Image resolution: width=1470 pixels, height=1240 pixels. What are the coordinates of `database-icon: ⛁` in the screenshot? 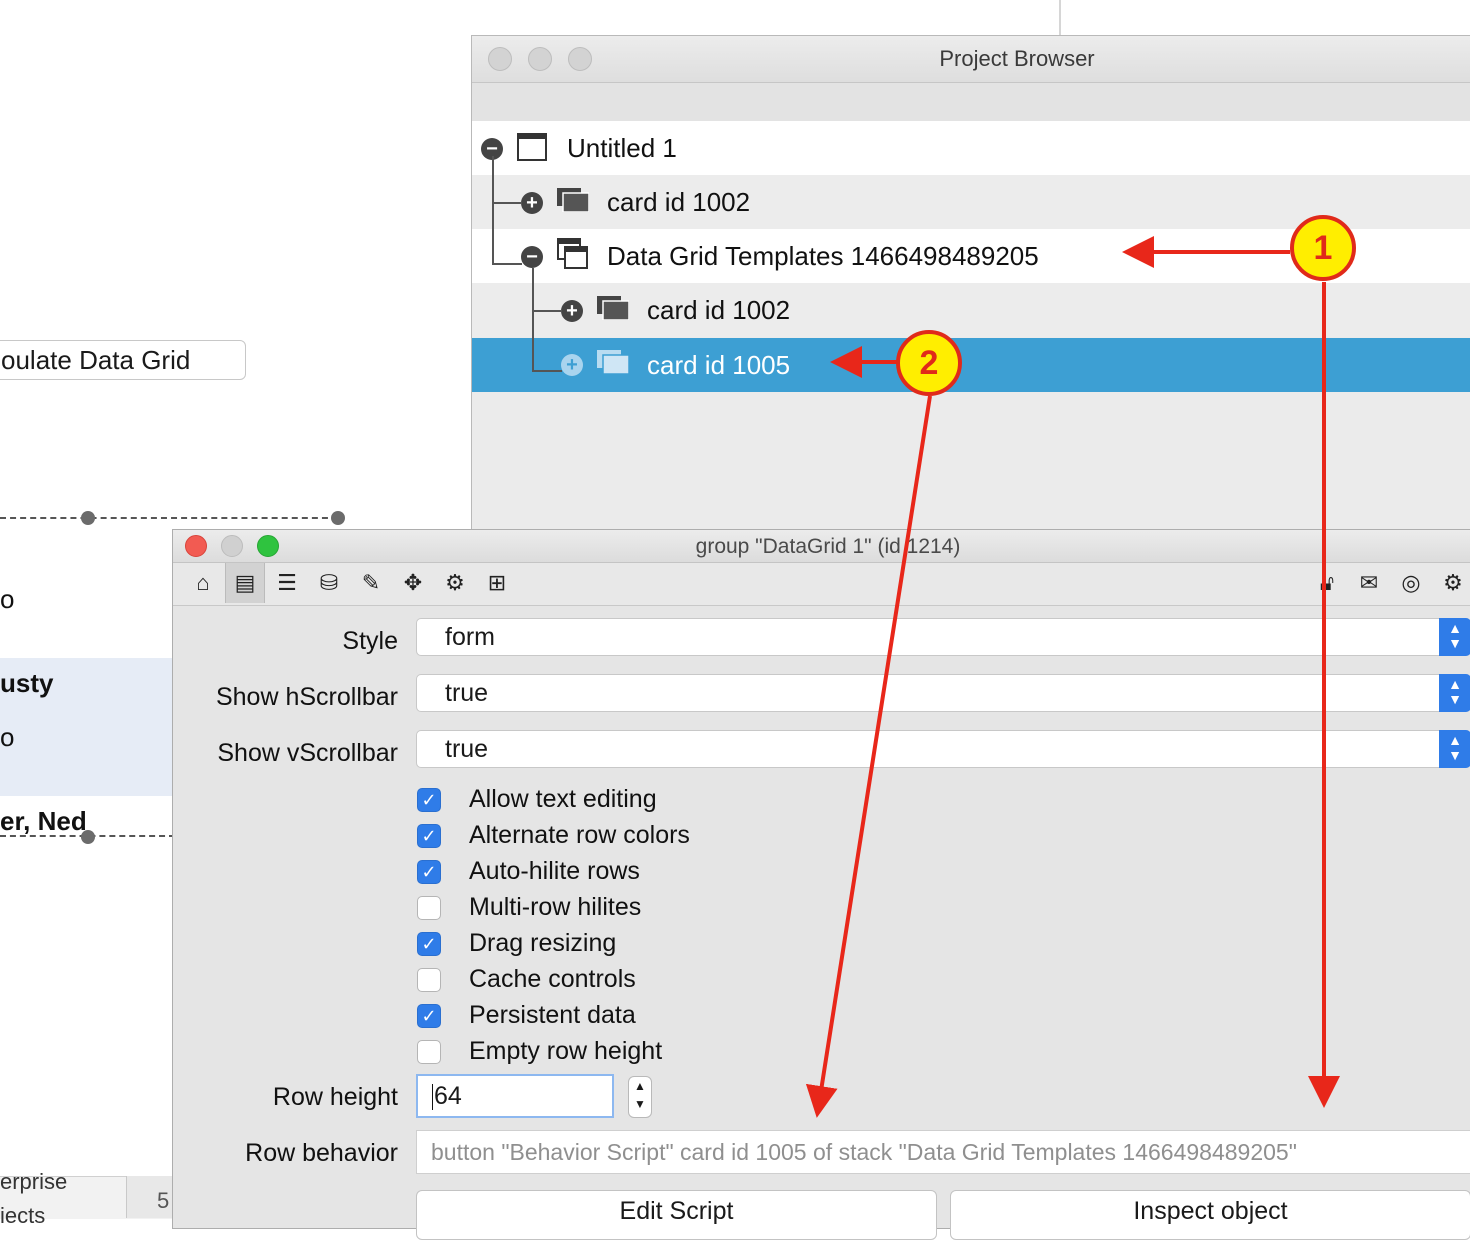 It's located at (329, 583).